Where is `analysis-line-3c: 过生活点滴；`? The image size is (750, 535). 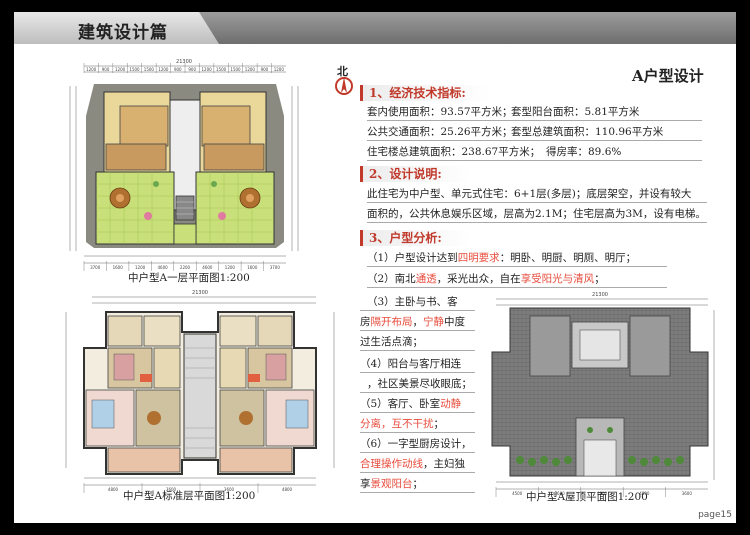
analysis-line-3c: 过生活点滴； is located at coordinates (391, 342).